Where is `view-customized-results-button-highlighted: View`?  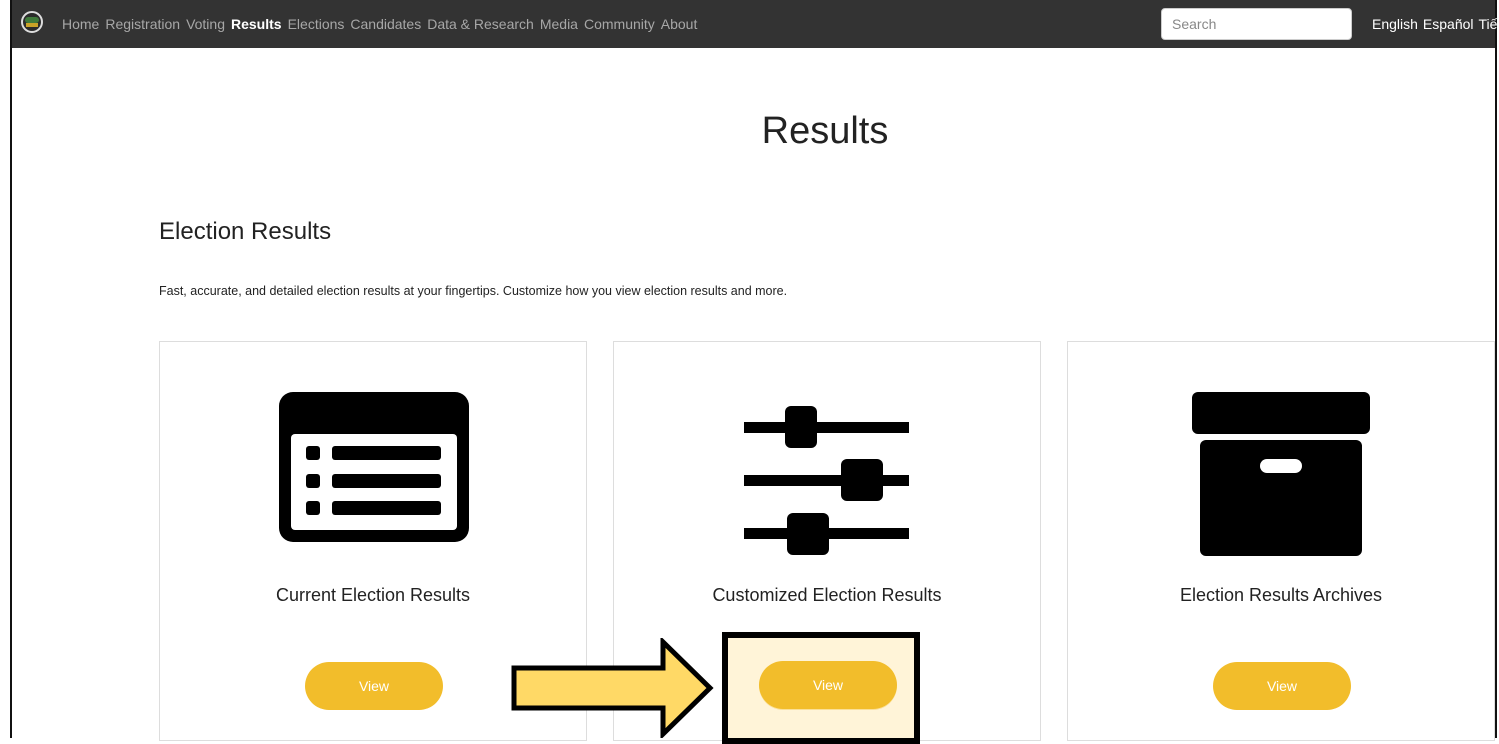
view-customized-results-button-highlighted: View is located at coordinates (828, 685).